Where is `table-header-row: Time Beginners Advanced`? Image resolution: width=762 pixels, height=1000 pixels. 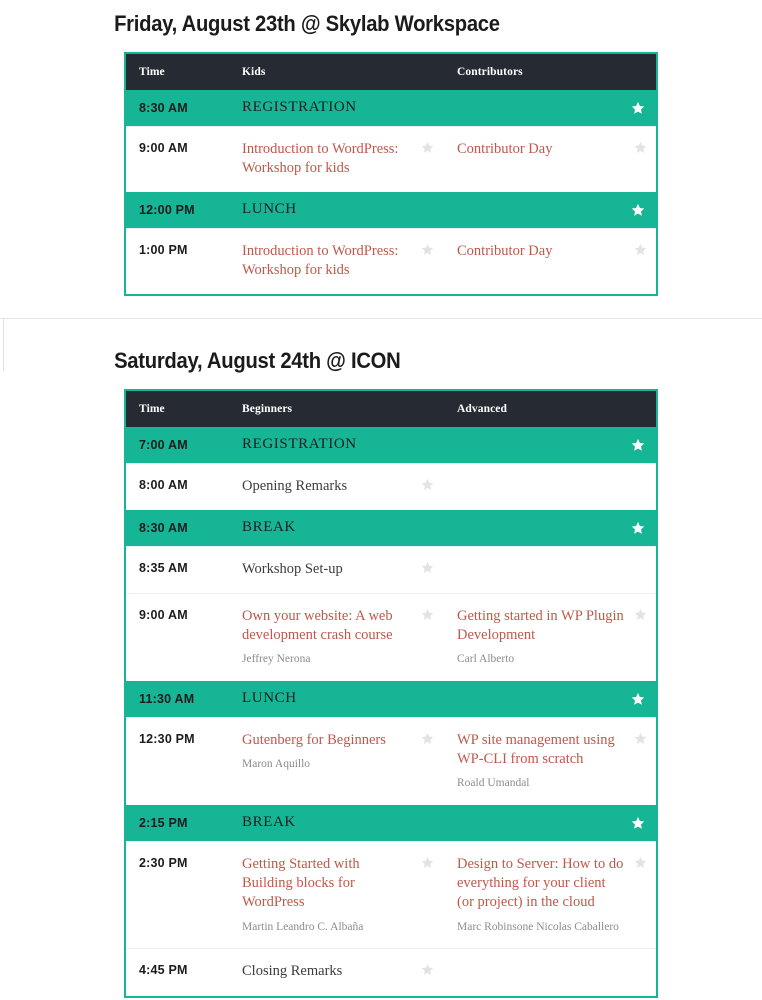 table-header-row: Time Beginners Advanced is located at coordinates (391, 408).